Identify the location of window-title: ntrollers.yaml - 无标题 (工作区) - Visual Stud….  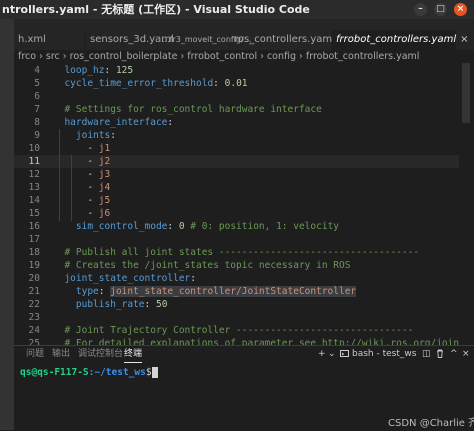
(156, 9).